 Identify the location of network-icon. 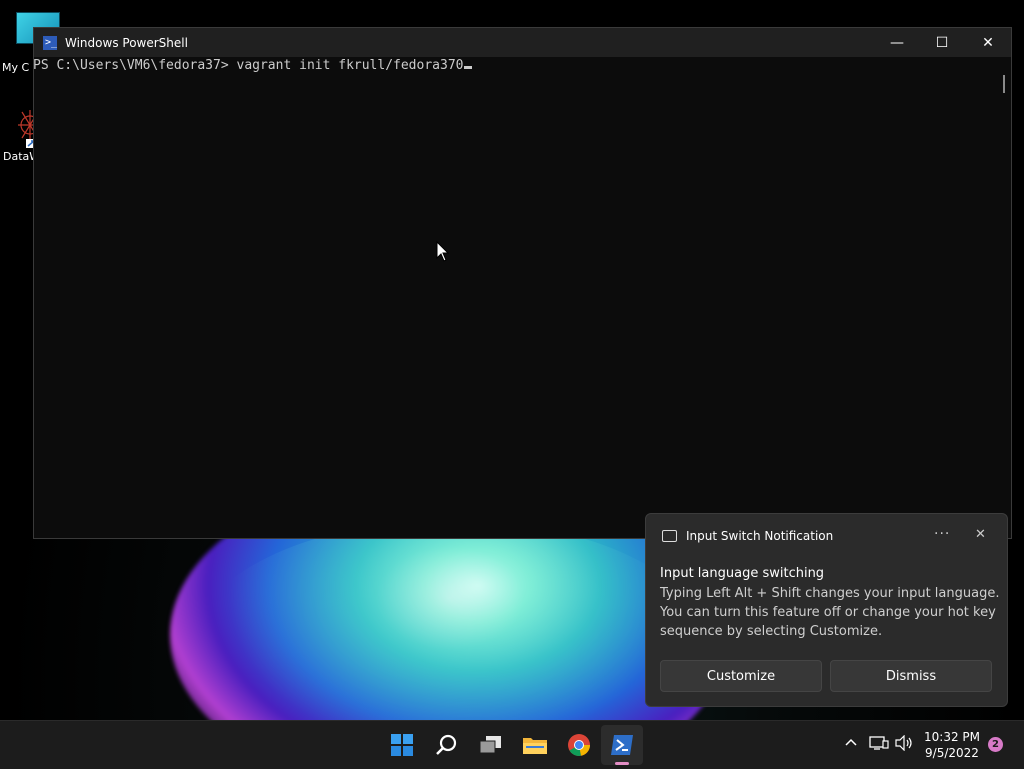
(879, 743).